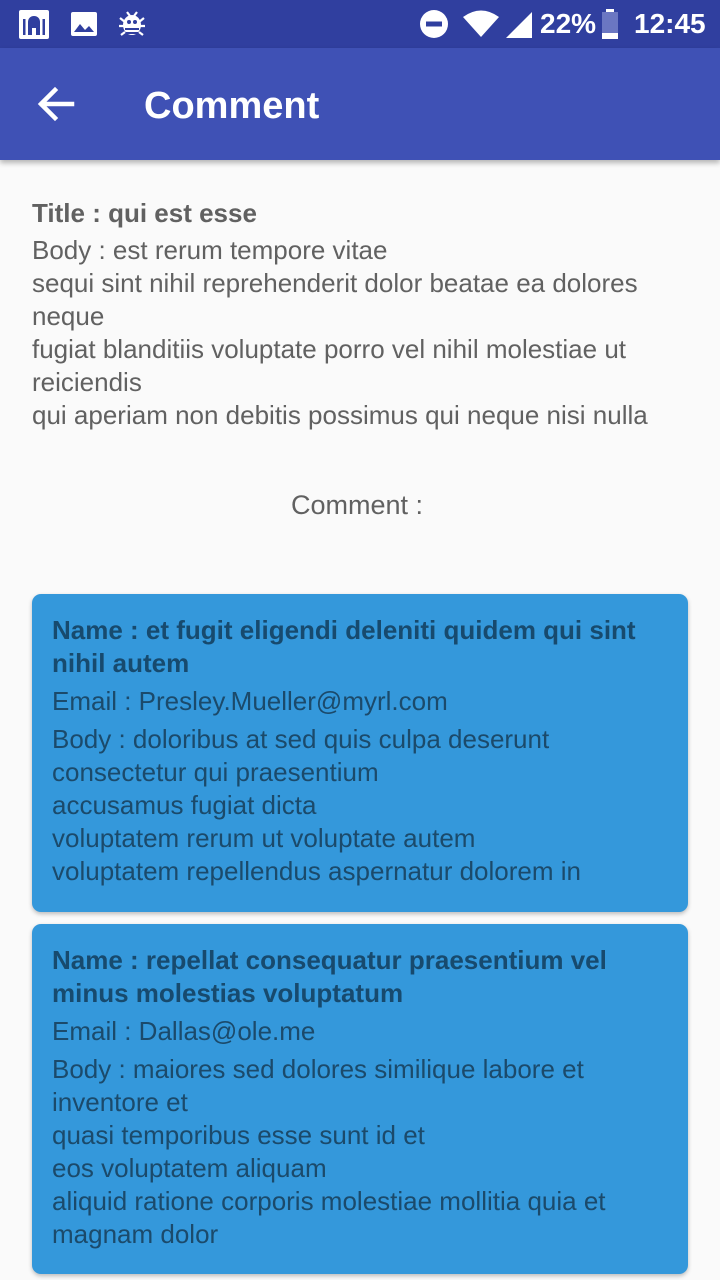 Image resolution: width=720 pixels, height=1280 pixels. I want to click on app-bar: Comment, so click(360, 104).